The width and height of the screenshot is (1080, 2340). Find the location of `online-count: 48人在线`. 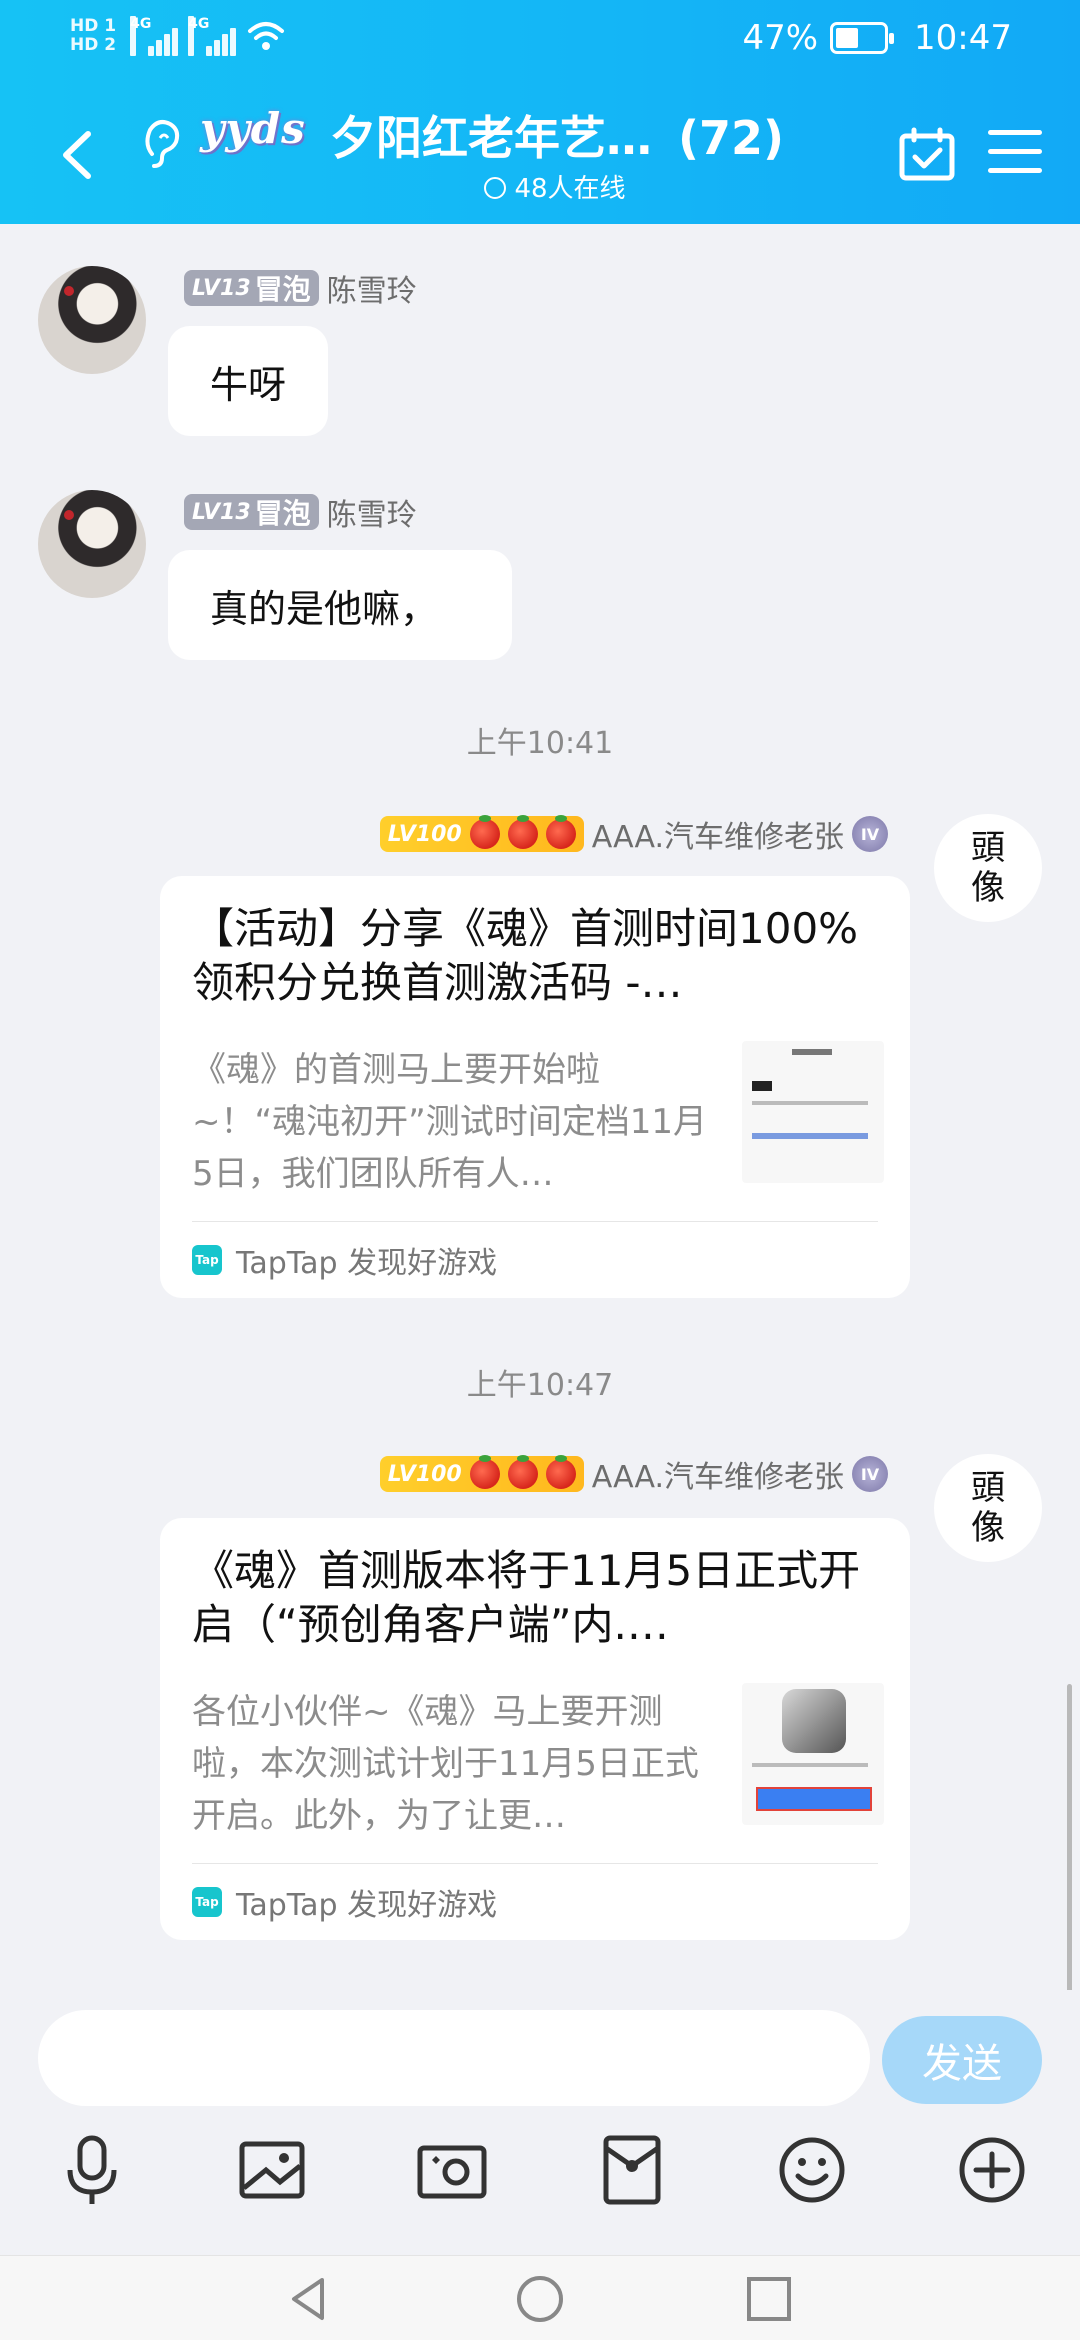

online-count: 48人在线 is located at coordinates (570, 189).